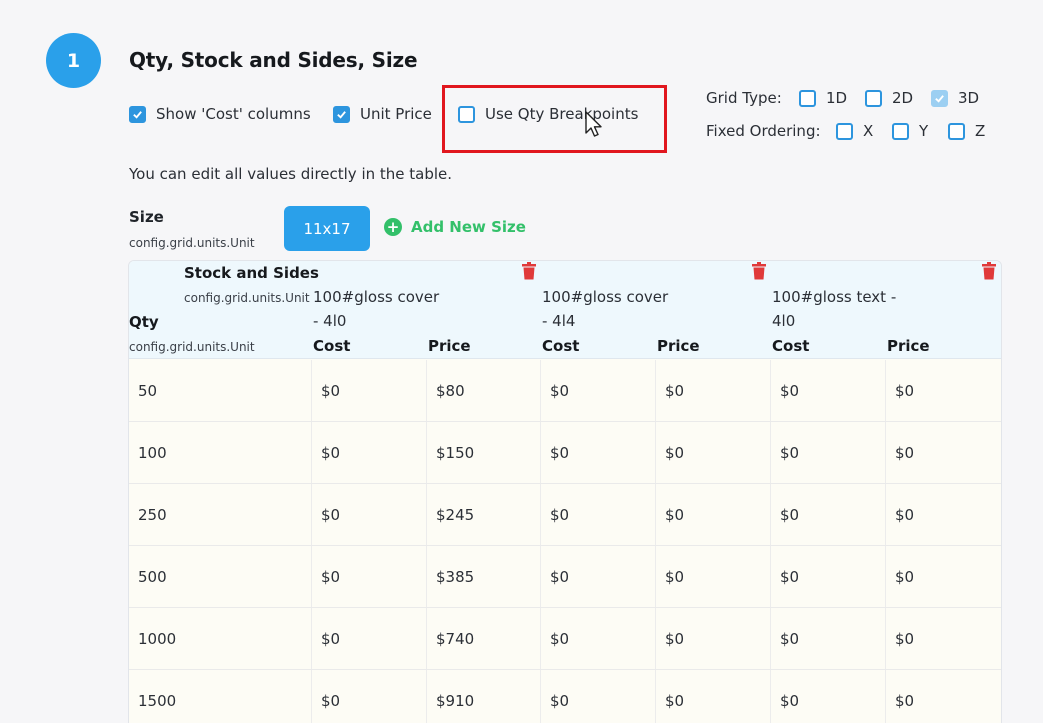 Image resolution: width=1043 pixels, height=723 pixels. Describe the element at coordinates (220, 390) in the screenshot. I see `qty-cell: 50` at that location.